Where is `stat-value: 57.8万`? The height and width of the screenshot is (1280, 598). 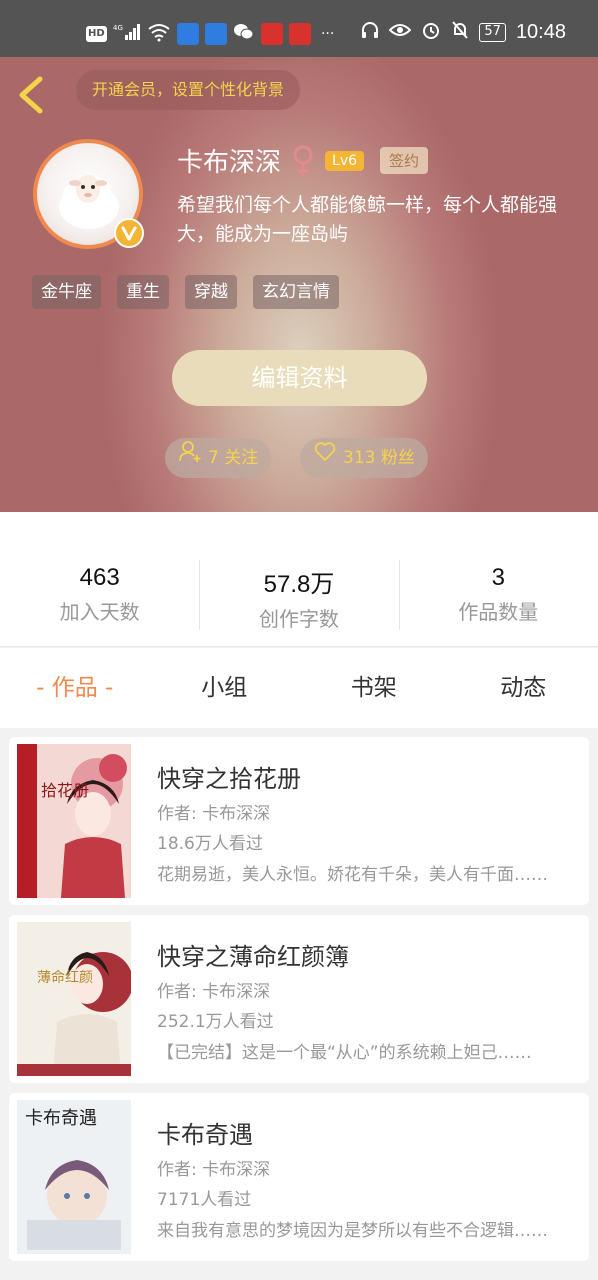 stat-value: 57.8万 is located at coordinates (299, 584).